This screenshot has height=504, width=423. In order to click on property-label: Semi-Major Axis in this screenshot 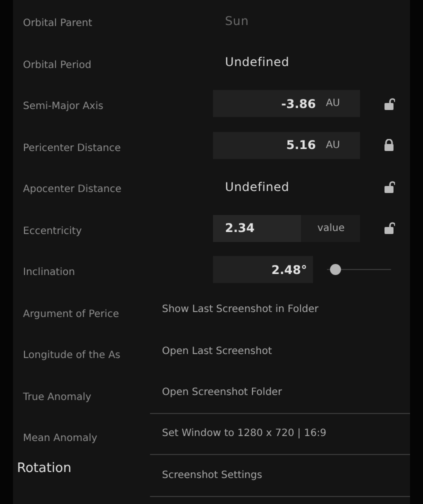, I will do `click(63, 106)`.